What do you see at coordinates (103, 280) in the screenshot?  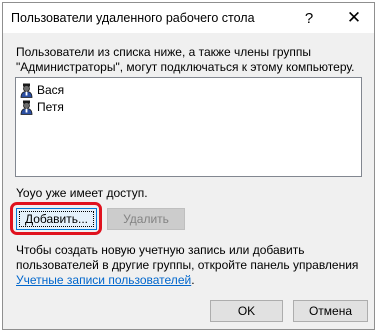 I see `user-accounts-link: Учетные записи пользователей` at bounding box center [103, 280].